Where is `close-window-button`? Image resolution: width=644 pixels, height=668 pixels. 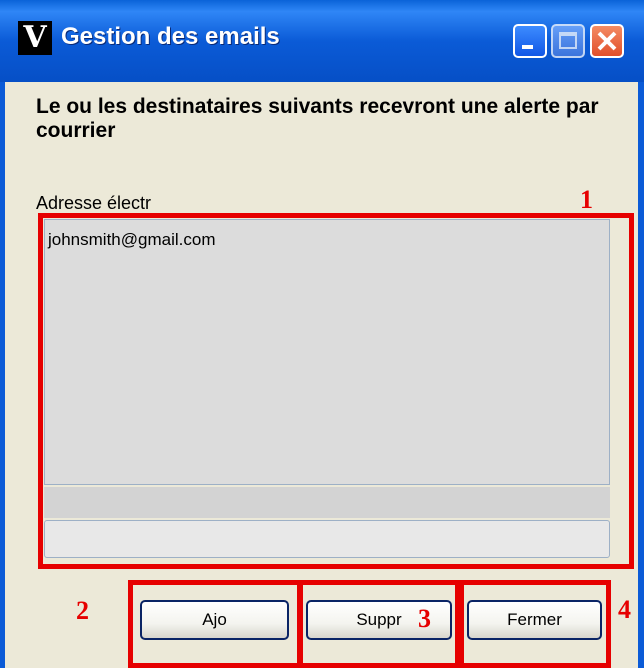
close-window-button is located at coordinates (607, 41).